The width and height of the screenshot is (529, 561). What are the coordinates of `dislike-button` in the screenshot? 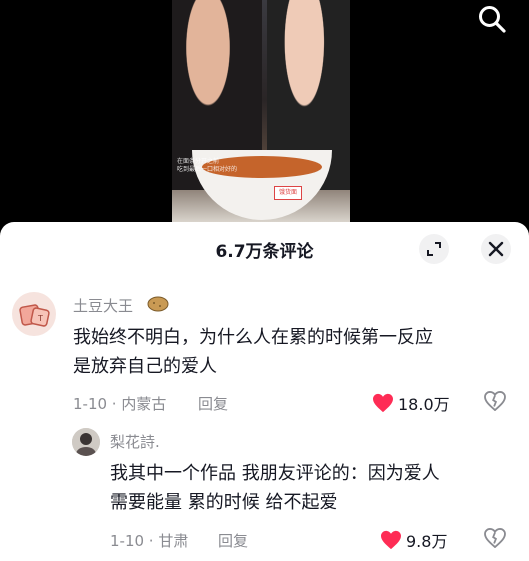 It's located at (495, 402).